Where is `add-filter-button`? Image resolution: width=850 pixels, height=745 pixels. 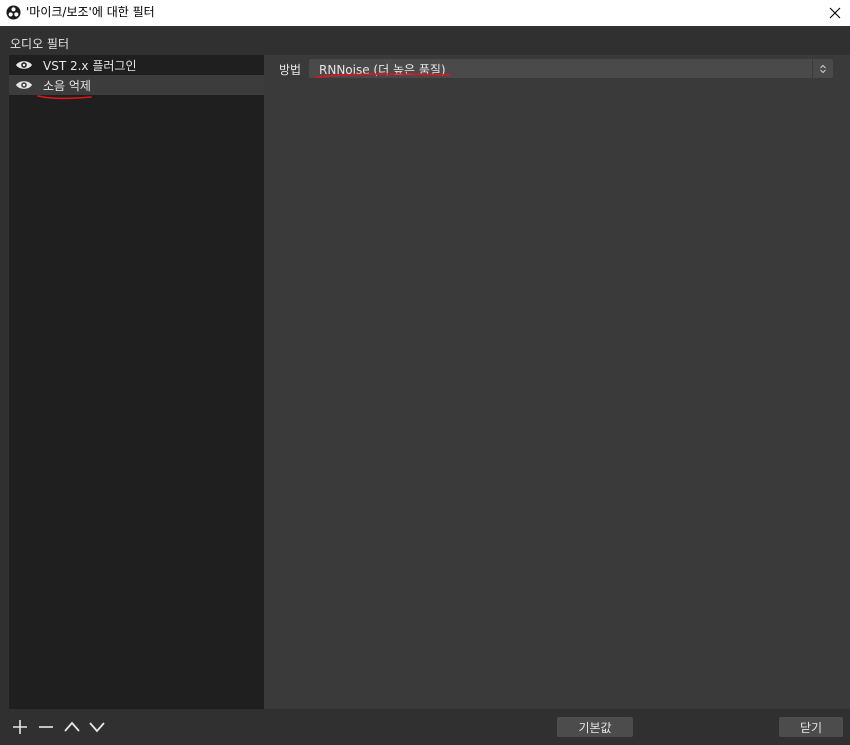 add-filter-button is located at coordinates (20, 727).